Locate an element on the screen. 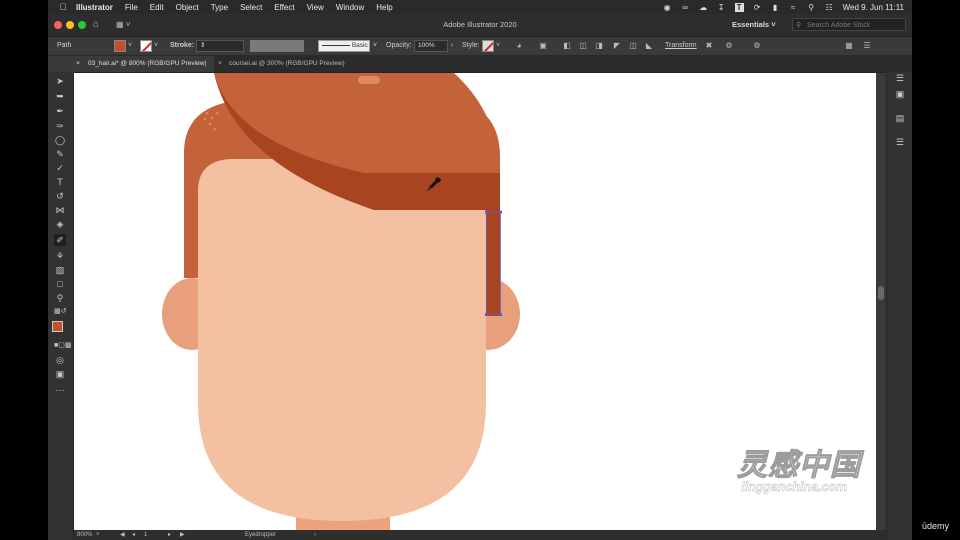 The image size is (960, 540). battery-icon: ▮ is located at coordinates (775, 7).